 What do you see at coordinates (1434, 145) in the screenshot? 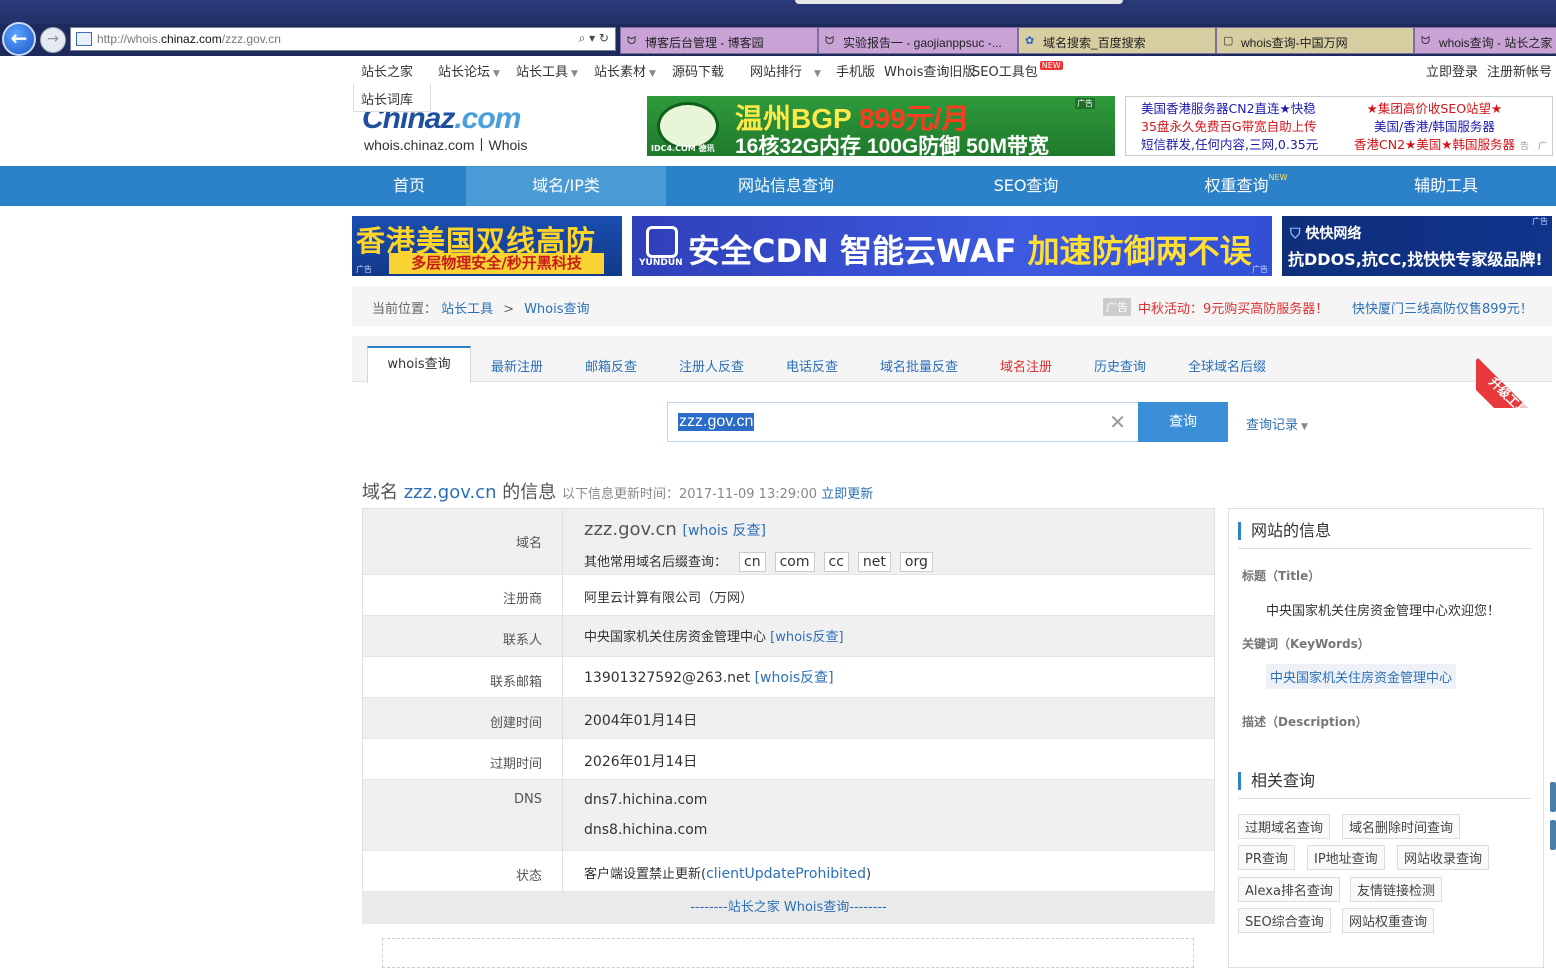
I see `text-ad-link: 香港CN2★美国★韩国服务器` at bounding box center [1434, 145].